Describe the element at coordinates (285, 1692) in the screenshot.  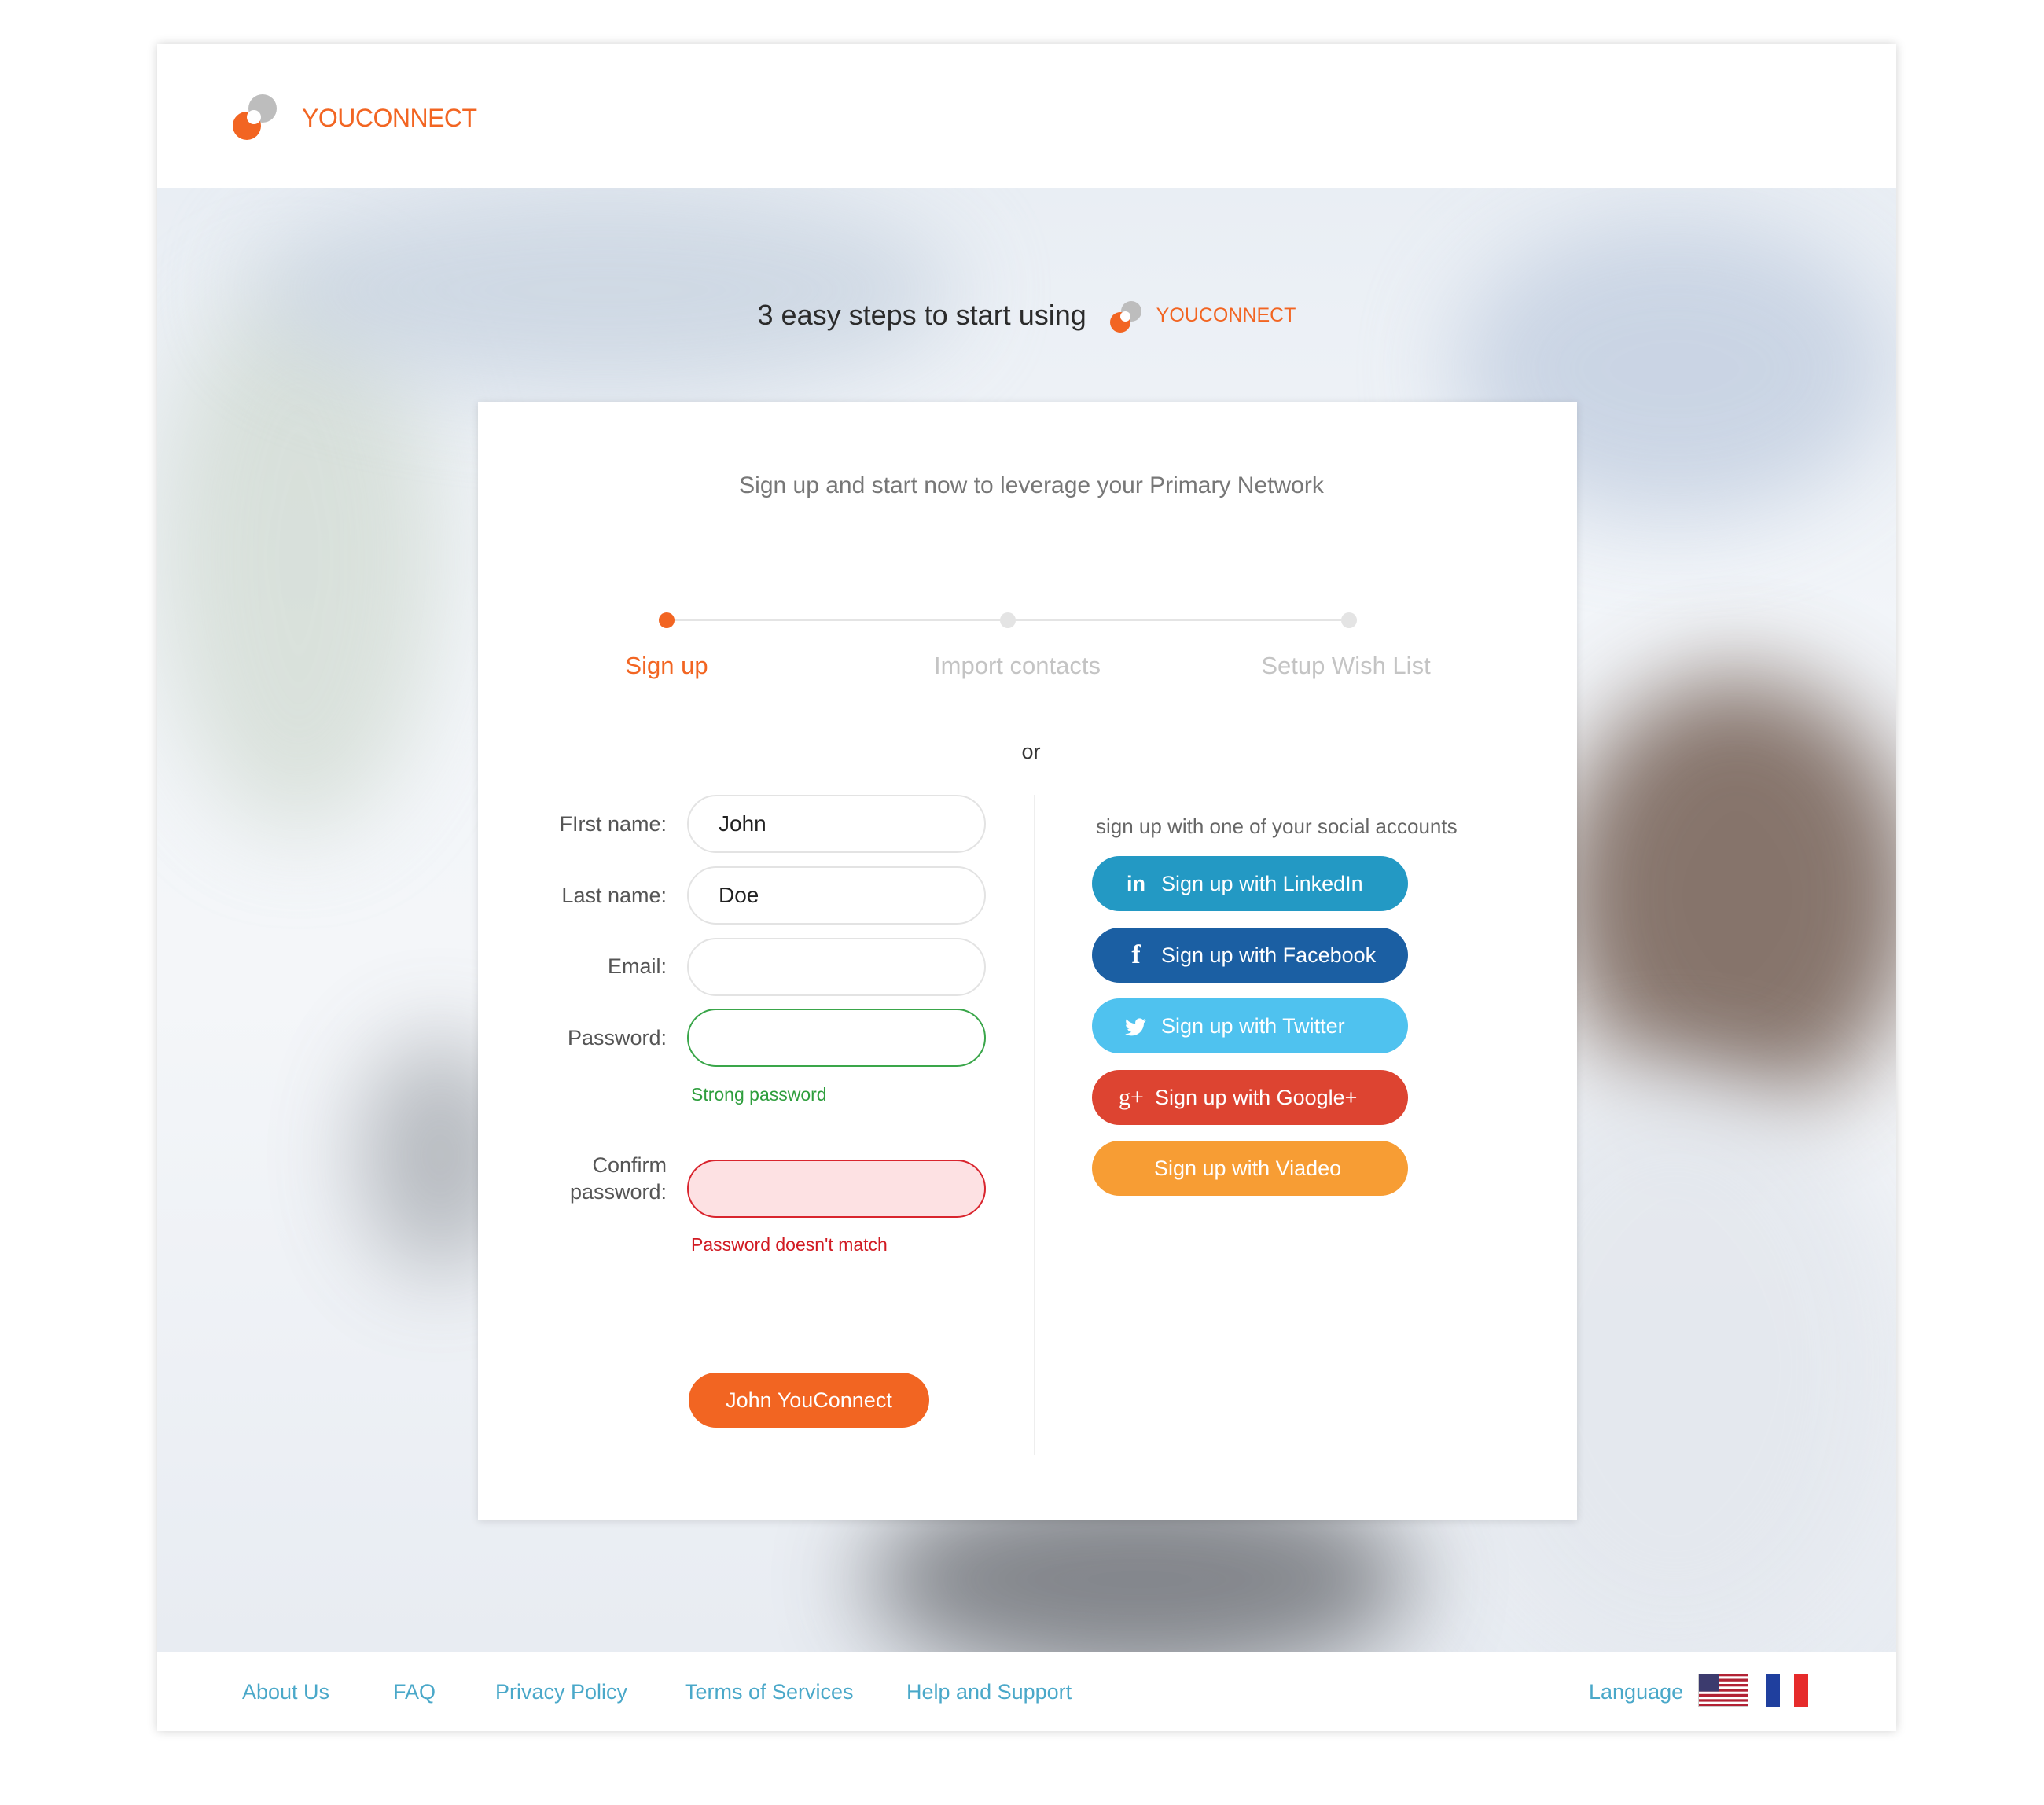
I see `footer-link-about-us: About Us` at that location.